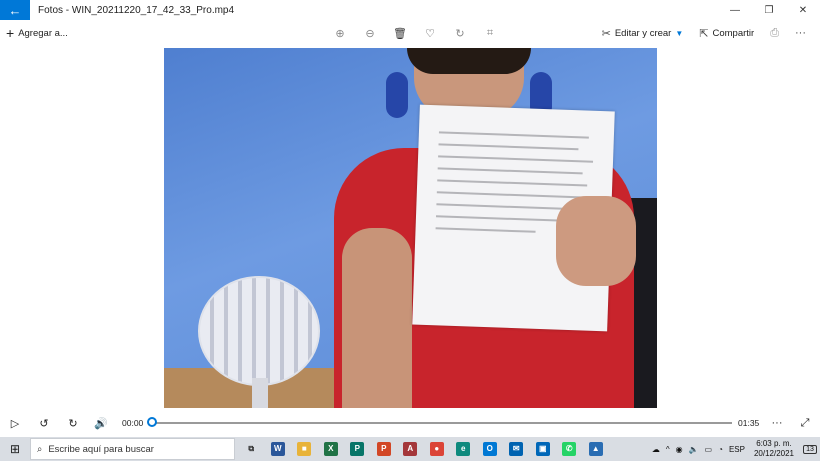 This screenshot has height=461, width=820. I want to click on scissors-icon: ✂, so click(606, 33).